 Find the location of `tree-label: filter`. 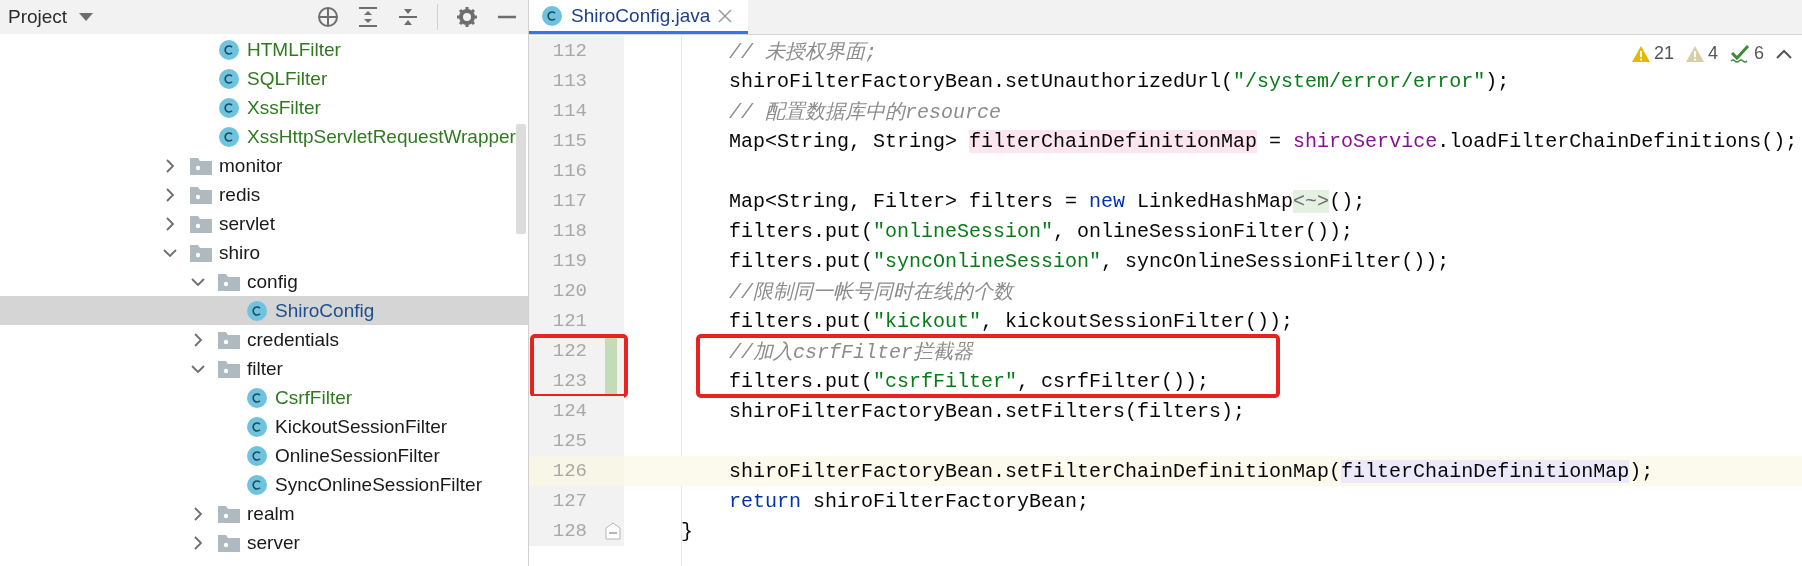

tree-label: filter is located at coordinates (265, 368).